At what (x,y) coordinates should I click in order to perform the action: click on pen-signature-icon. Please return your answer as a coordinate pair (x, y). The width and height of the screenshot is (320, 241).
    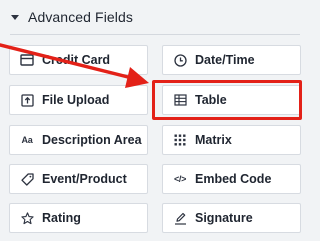
    Looking at the image, I should click on (180, 218).